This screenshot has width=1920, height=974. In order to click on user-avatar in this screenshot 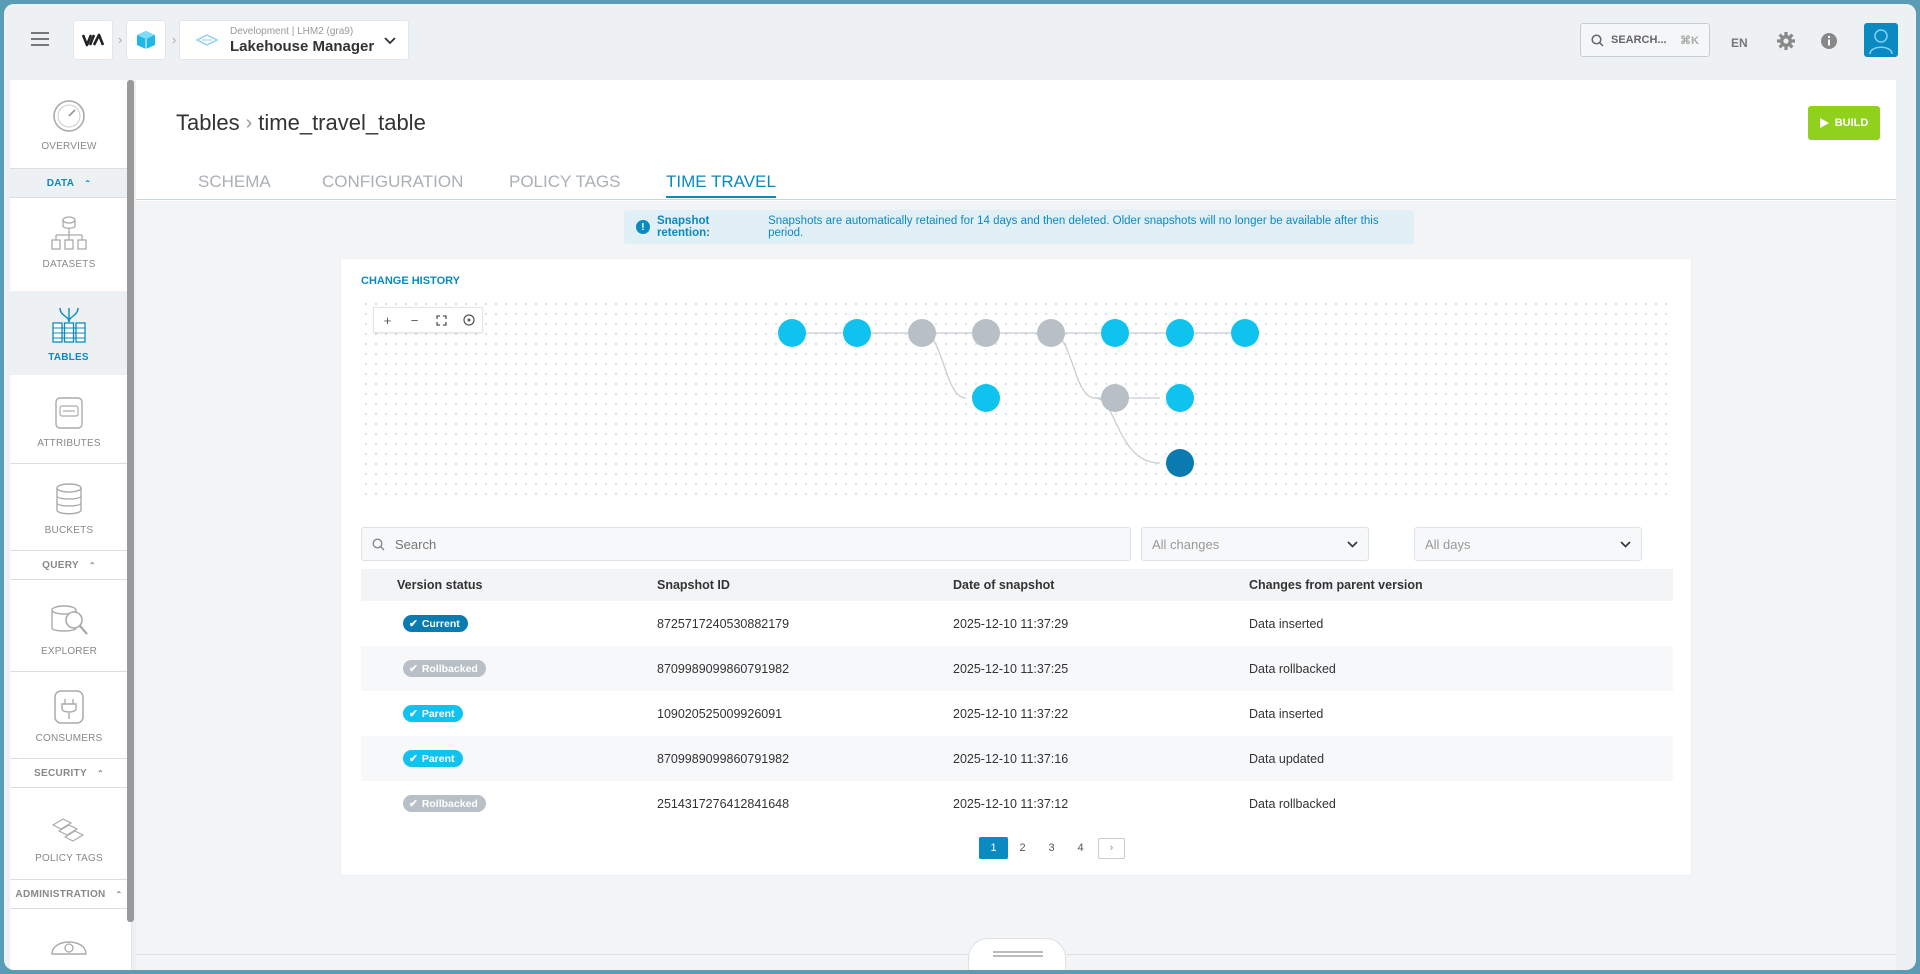, I will do `click(1881, 40)`.